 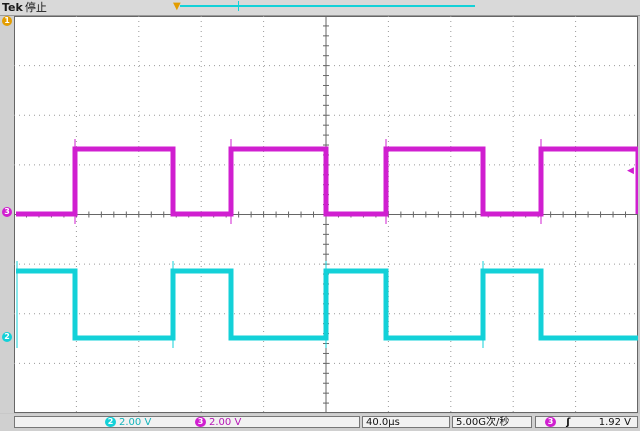 I want to click on trigger-readout: 3 ʃ 1.92 V, so click(x=586, y=422).